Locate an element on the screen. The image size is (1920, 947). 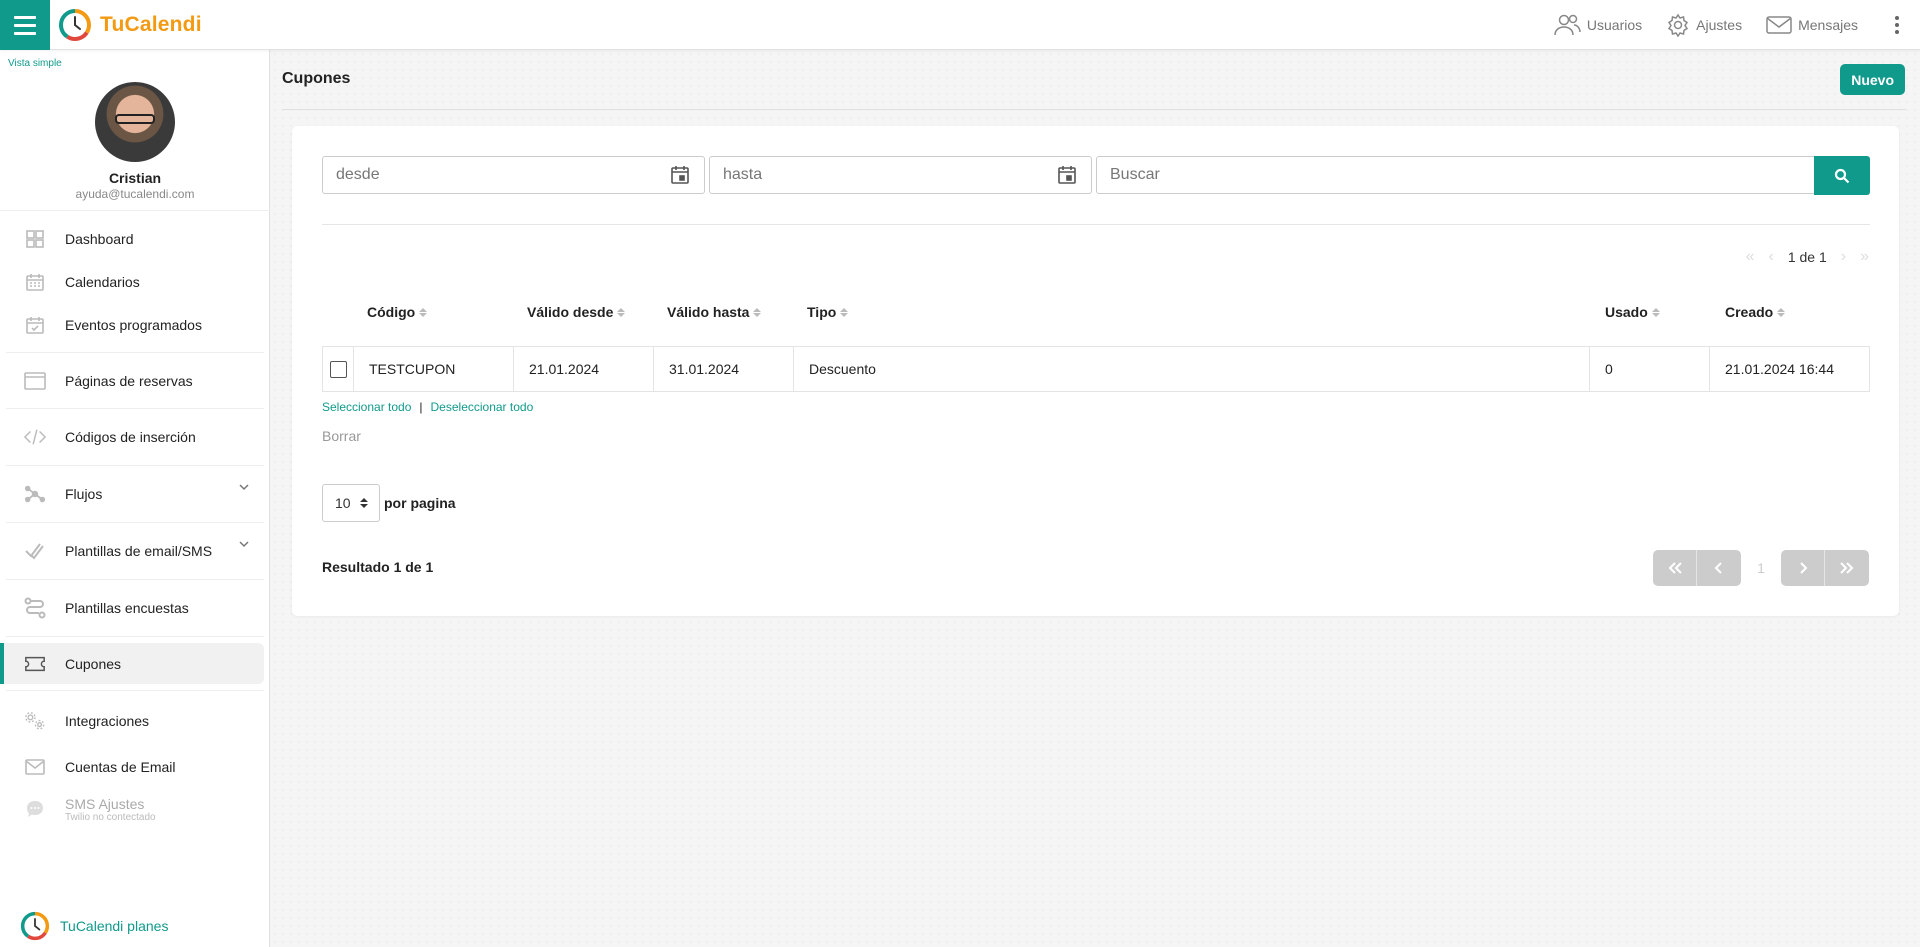
simple-view-toggle: Vista simple is located at coordinates (35, 63).